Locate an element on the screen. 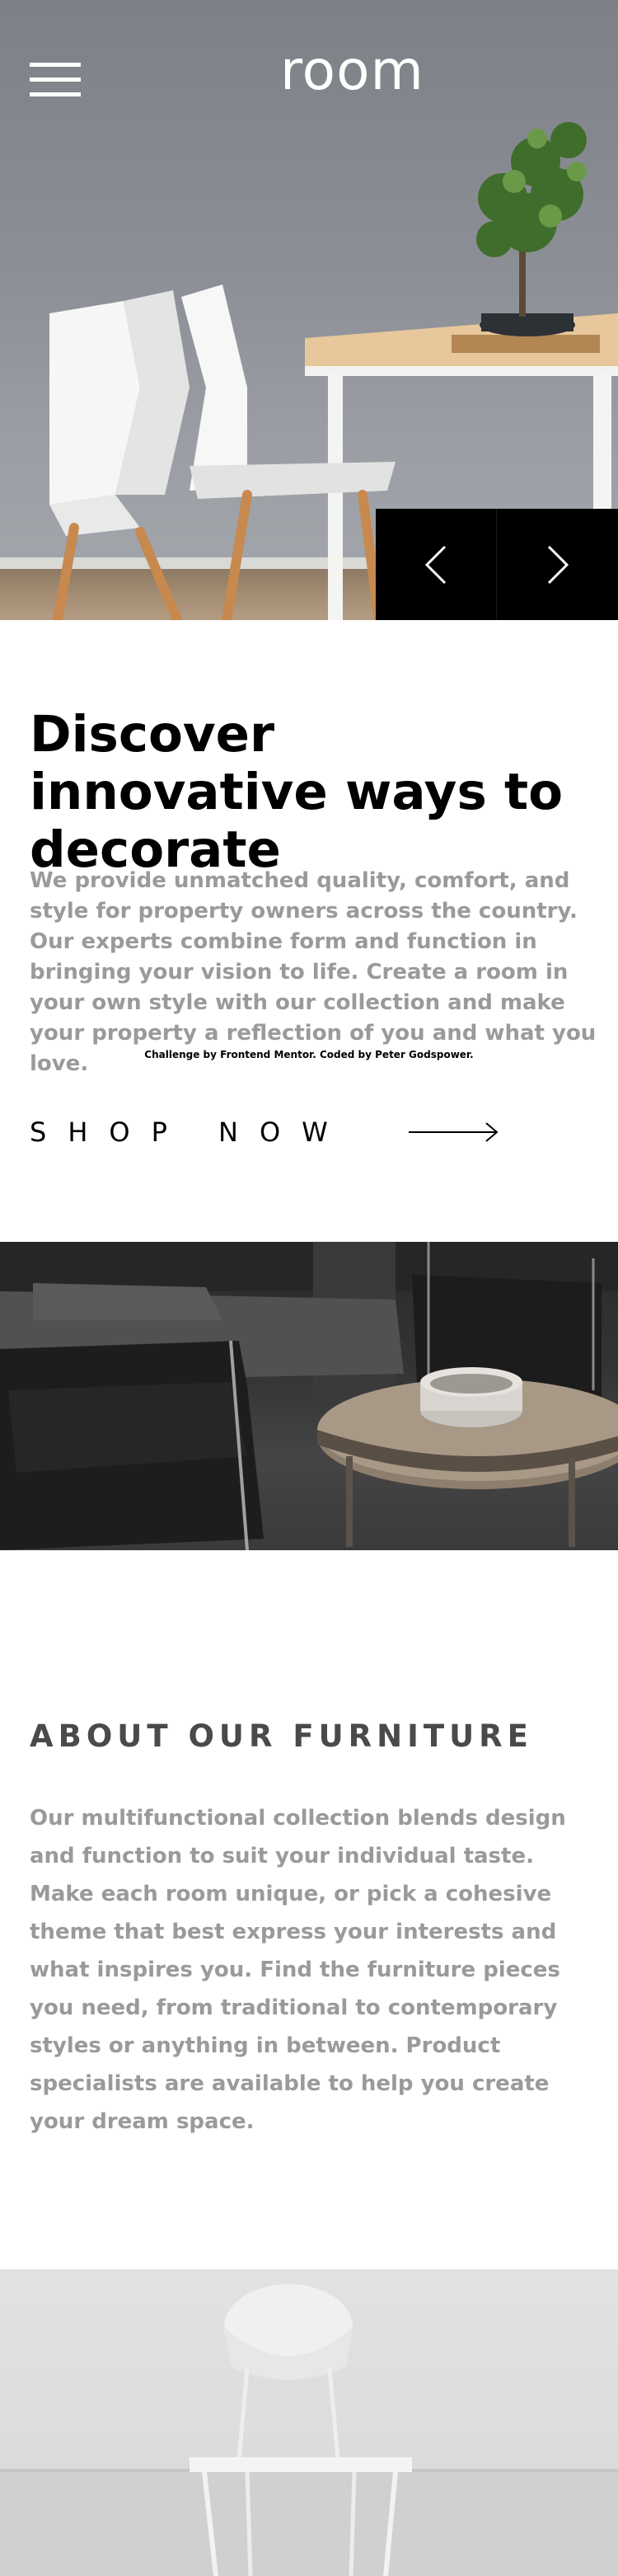  dark-interior-image is located at coordinates (309, 1396).